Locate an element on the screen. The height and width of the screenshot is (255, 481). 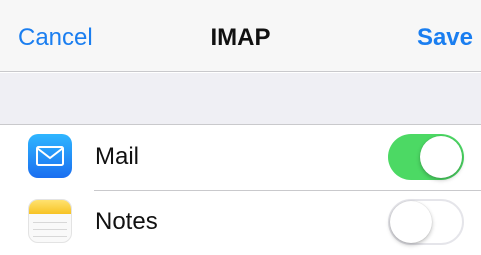
mail-label: Mail is located at coordinates (117, 156).